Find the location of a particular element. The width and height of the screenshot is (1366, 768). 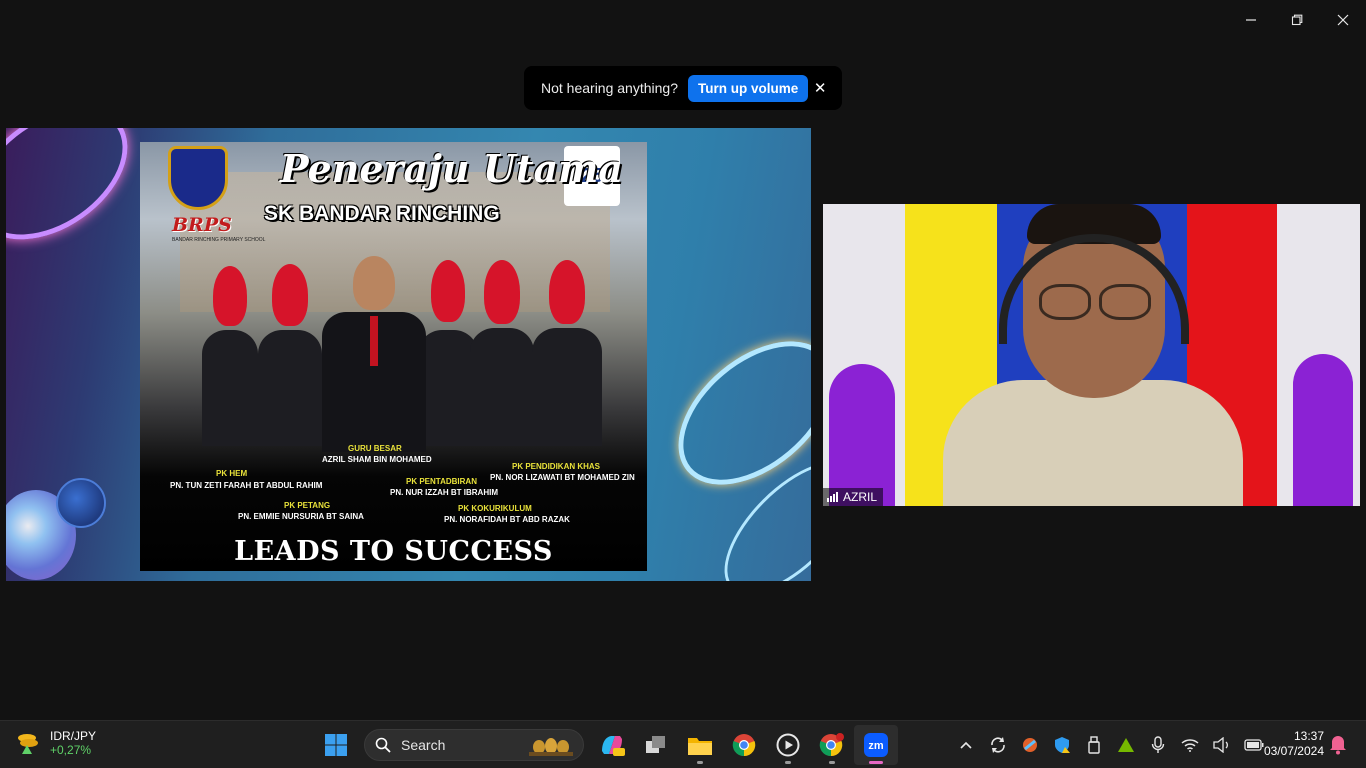

copilot-icon is located at coordinates (613, 746).